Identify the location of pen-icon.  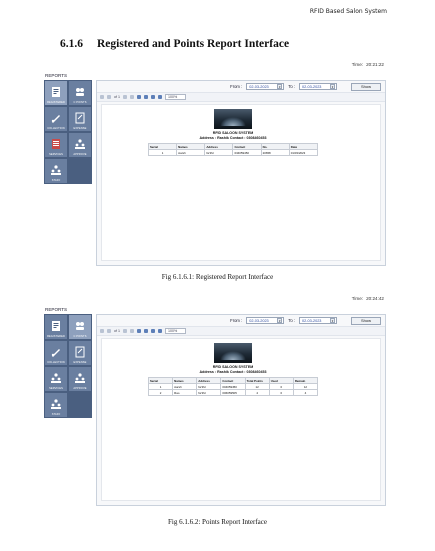
(55, 353).